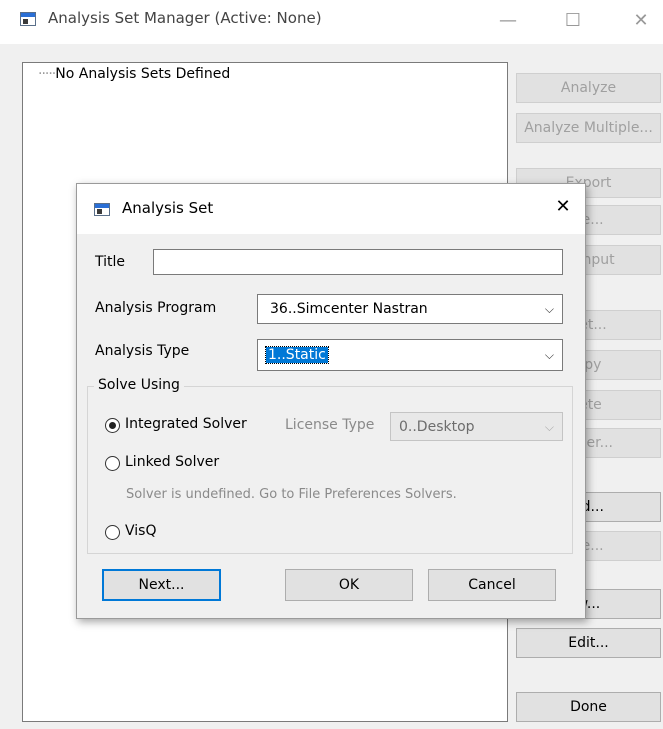  Describe the element at coordinates (142, 351) in the screenshot. I see `analysis-type-label: Analysis Type` at that location.